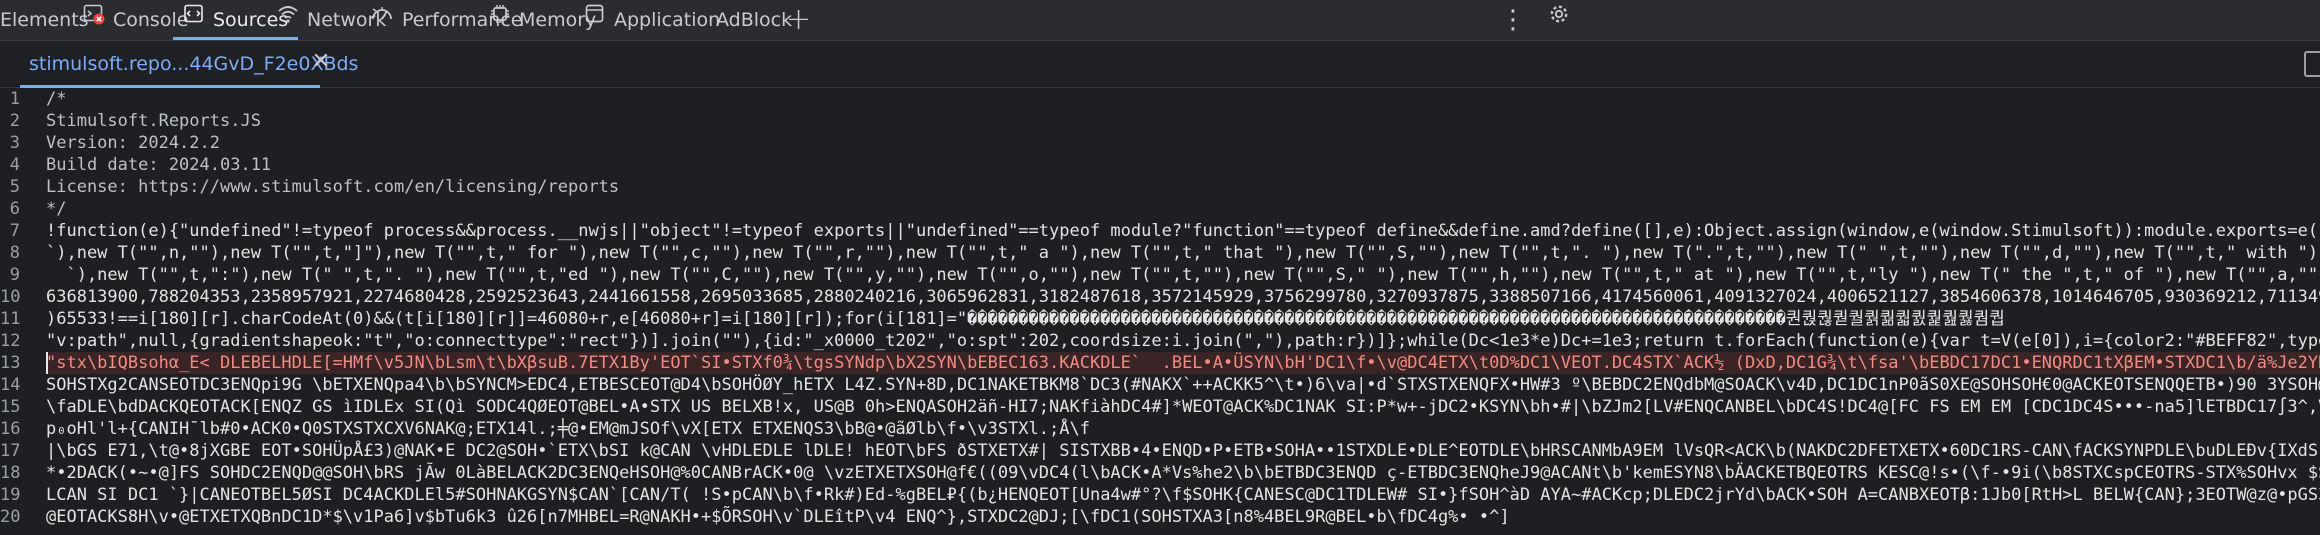 This screenshot has height=535, width=2320. Describe the element at coordinates (1160, 64) in the screenshot. I see `editor-tab-bar: stimulsoft.repo...44GvD_F2e0XBds ✕` at that location.